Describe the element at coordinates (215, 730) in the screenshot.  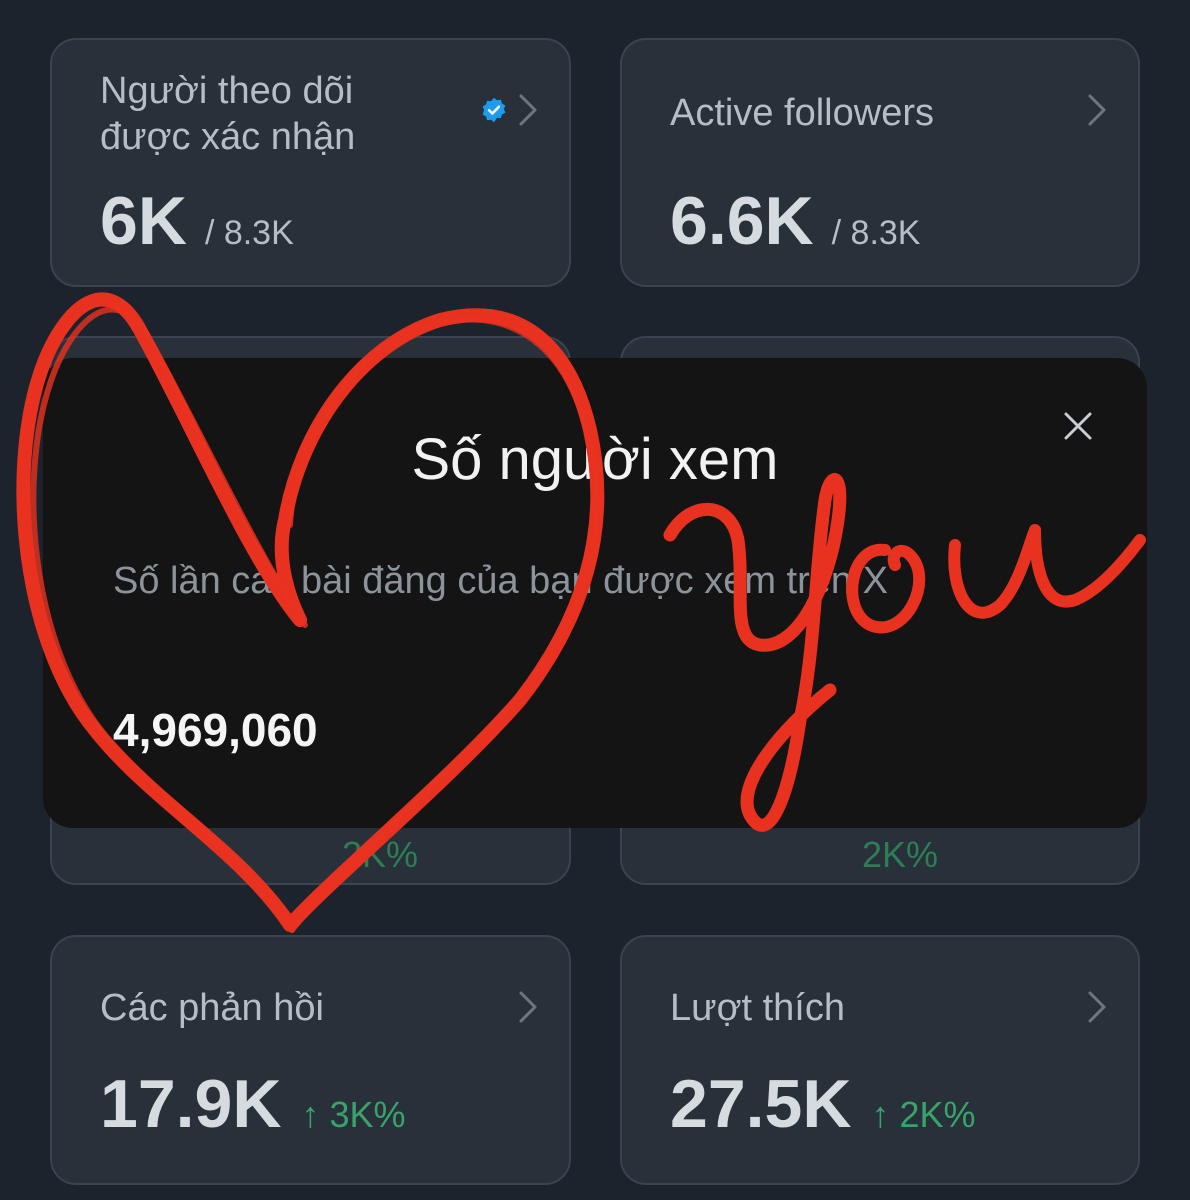
I see `modal-value: 4,969,060` at that location.